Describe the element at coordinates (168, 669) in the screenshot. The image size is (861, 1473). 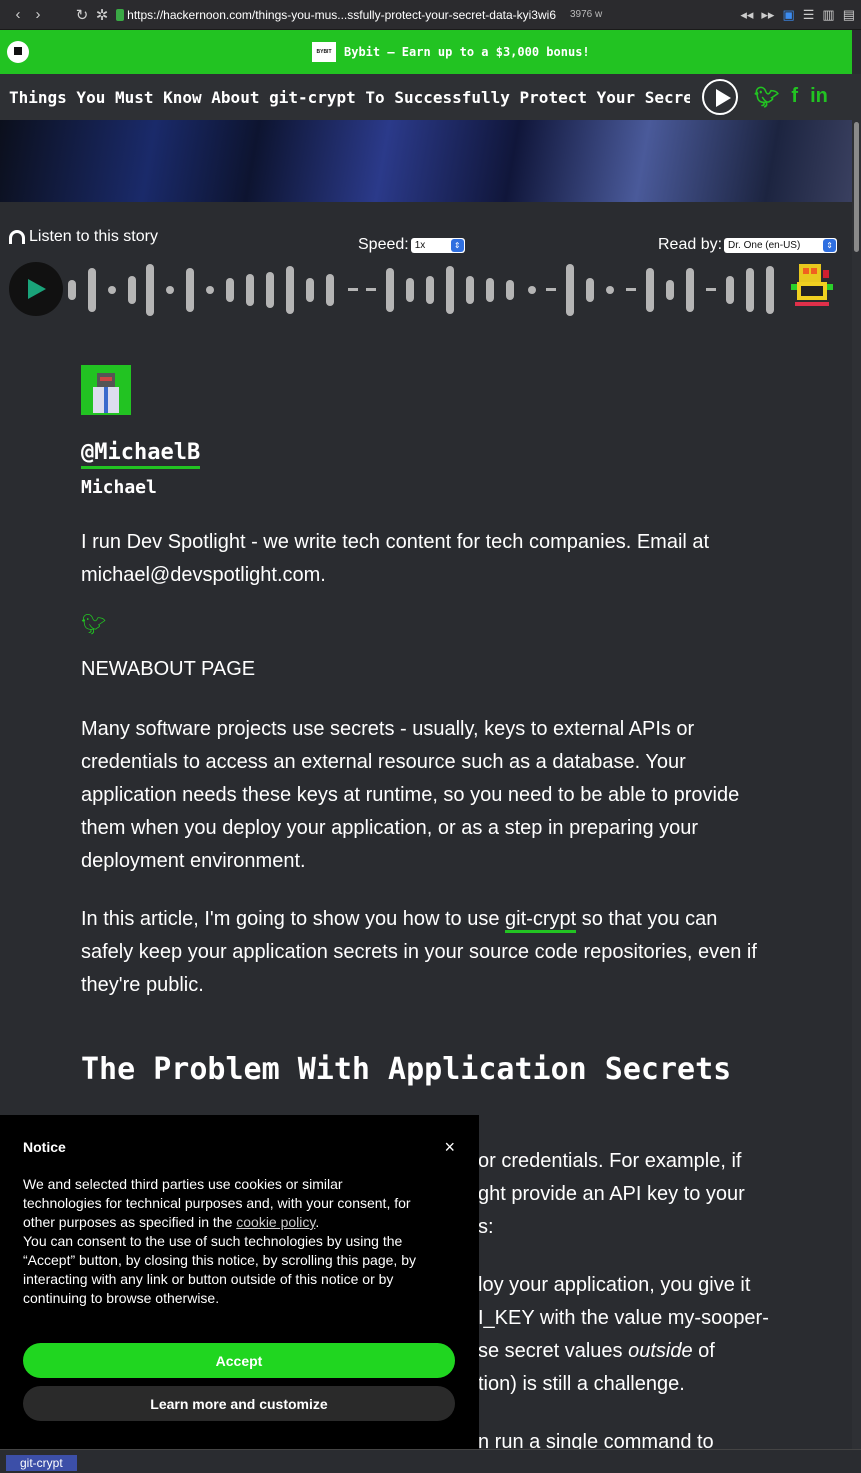
I see `about-page-link: NEWABOUT PAGE` at that location.